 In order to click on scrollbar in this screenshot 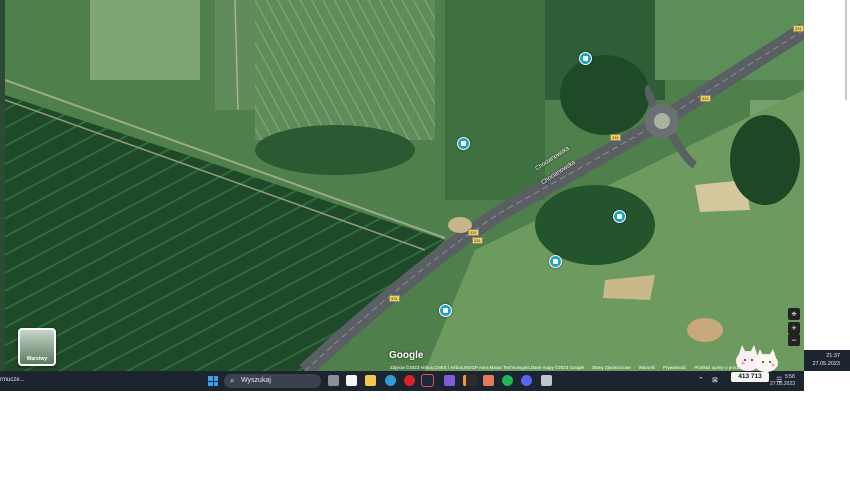, I will do `click(846, 50)`.